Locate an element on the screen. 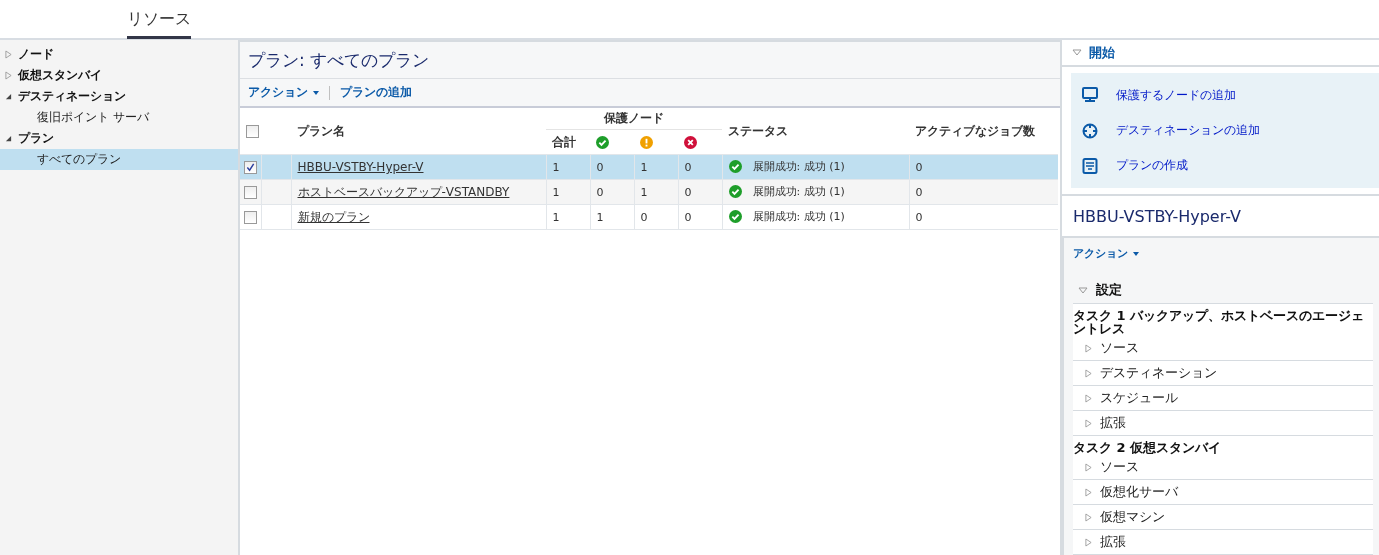 The image size is (1379, 555). tree-item: デスティネーション is located at coordinates (119, 96).